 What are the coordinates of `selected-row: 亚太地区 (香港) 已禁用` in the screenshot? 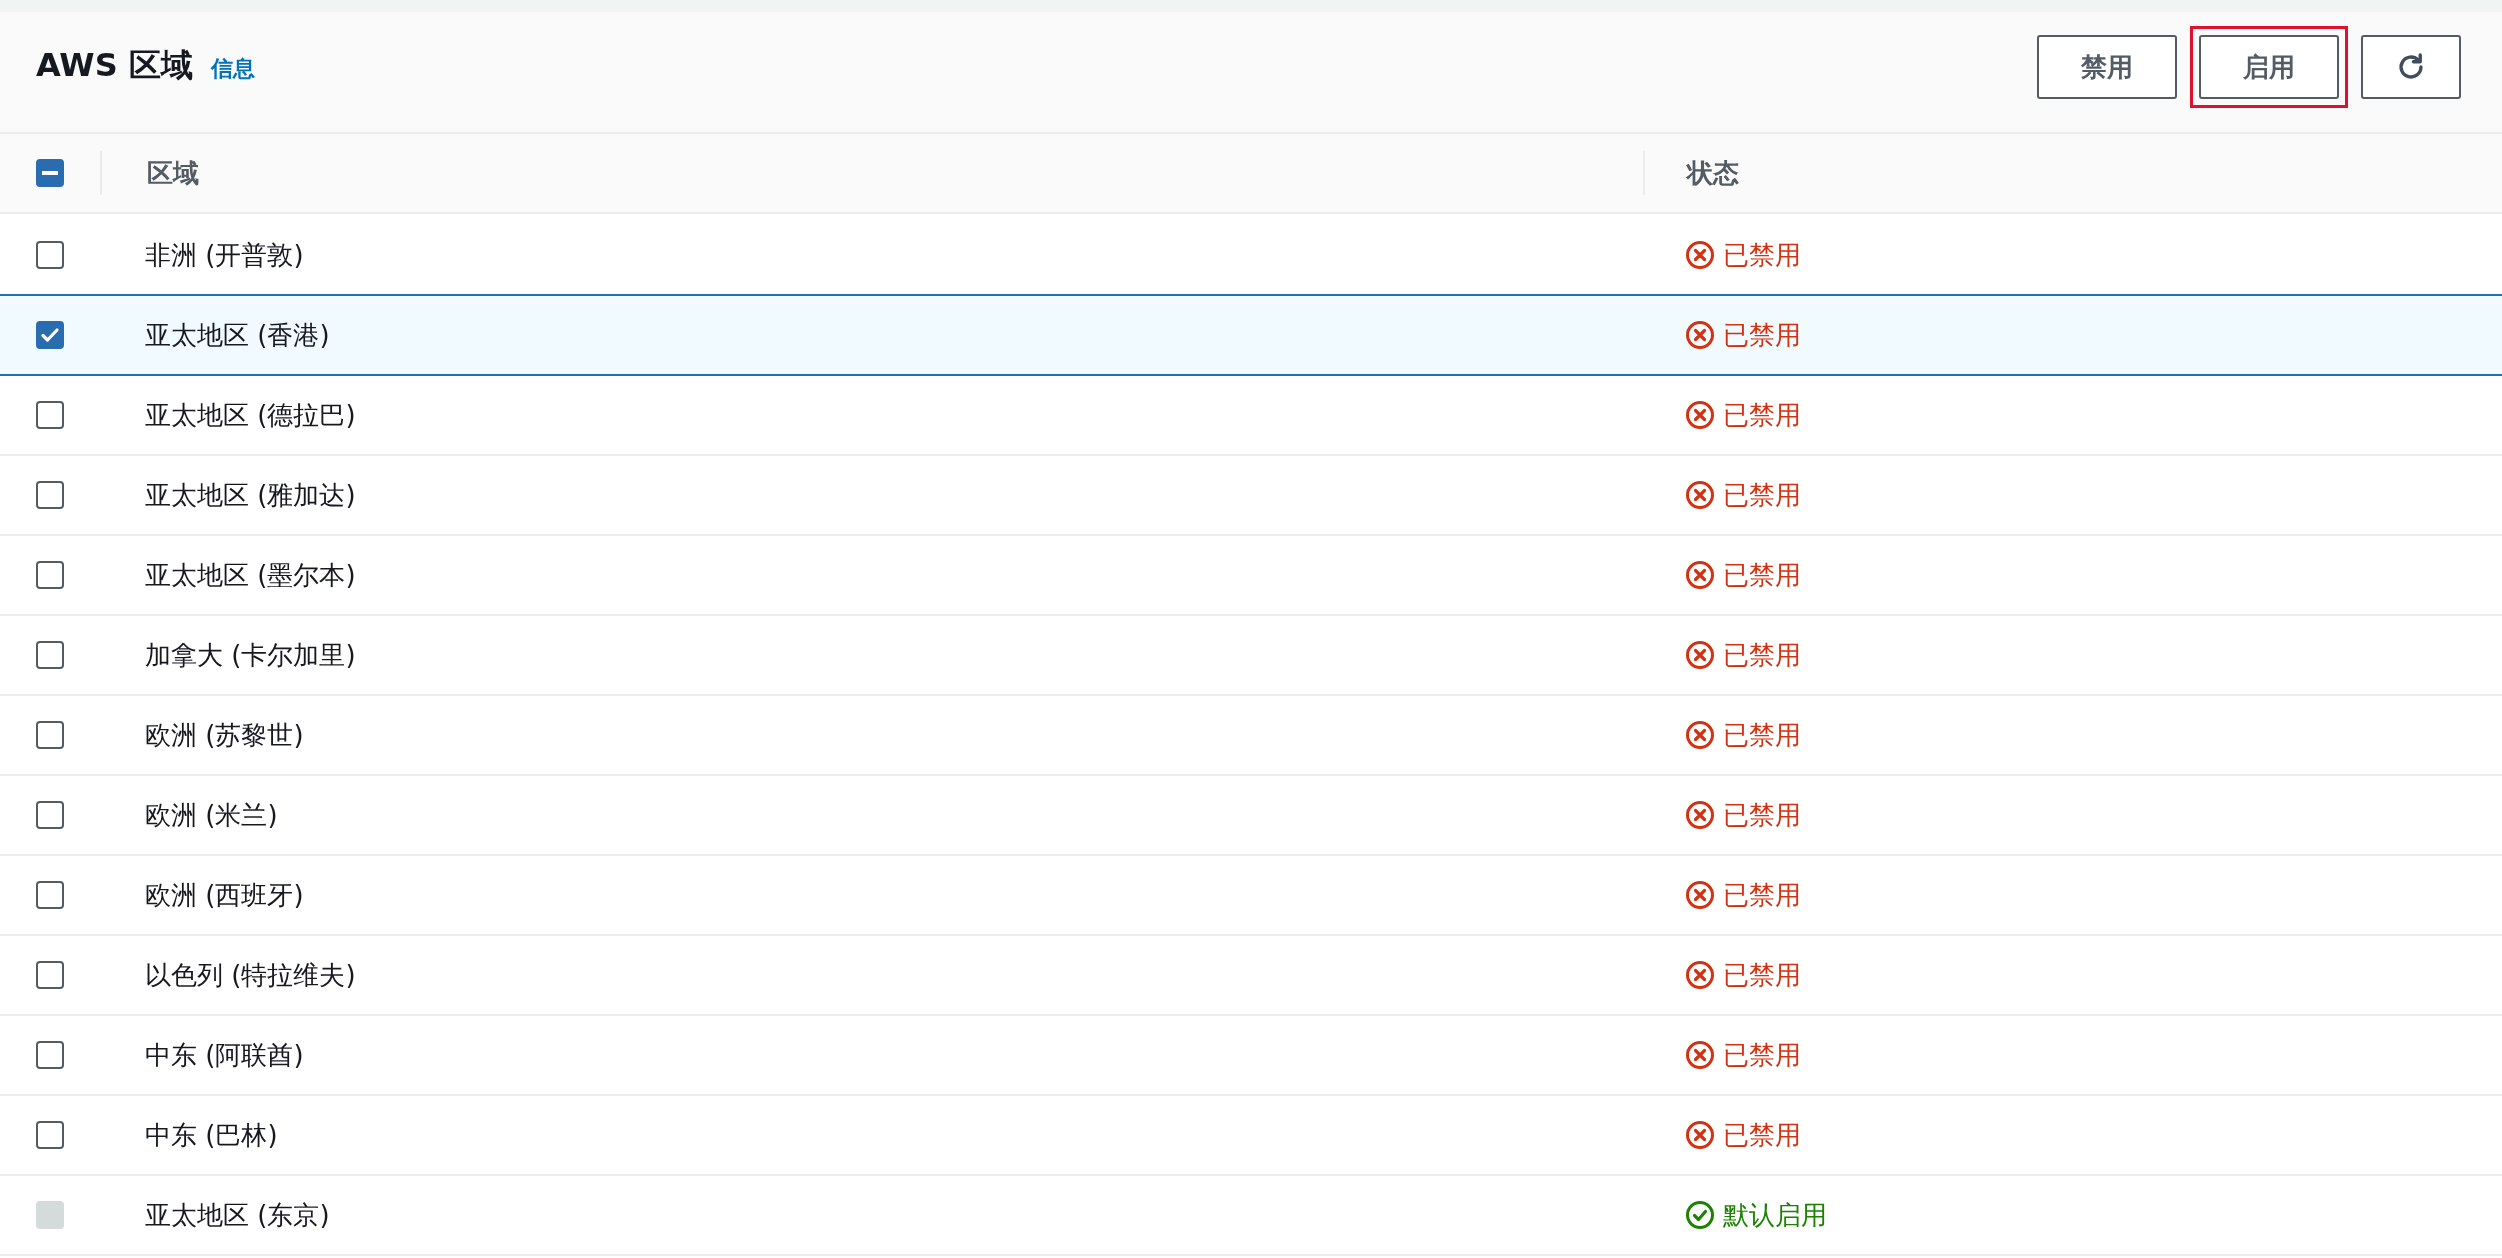 It's located at (1251, 335).